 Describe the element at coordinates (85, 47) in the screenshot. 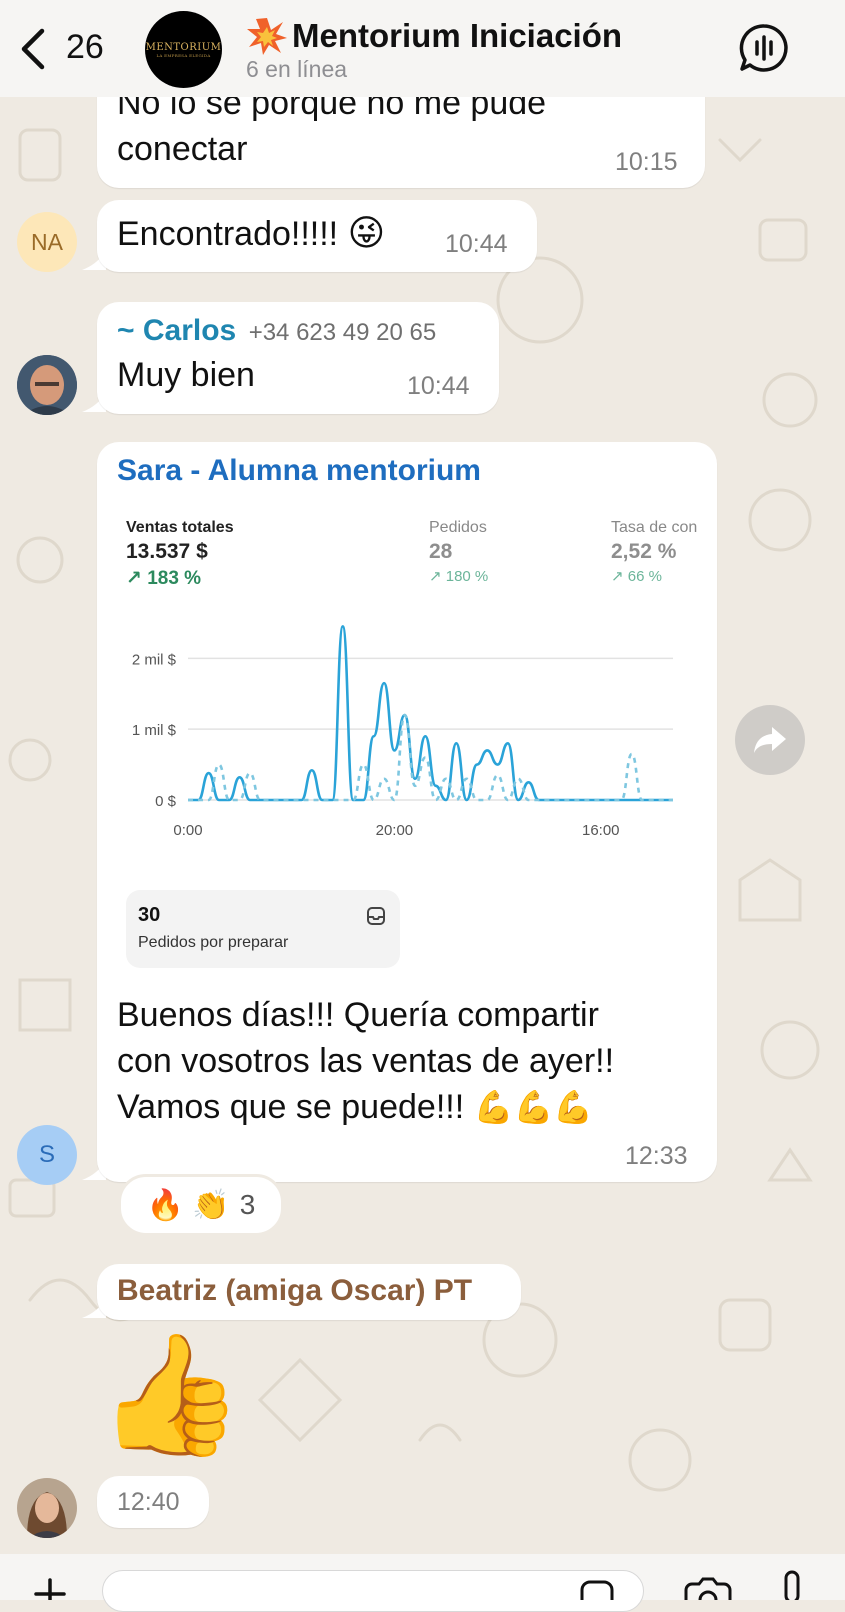

I see `unread-count: 26` at that location.